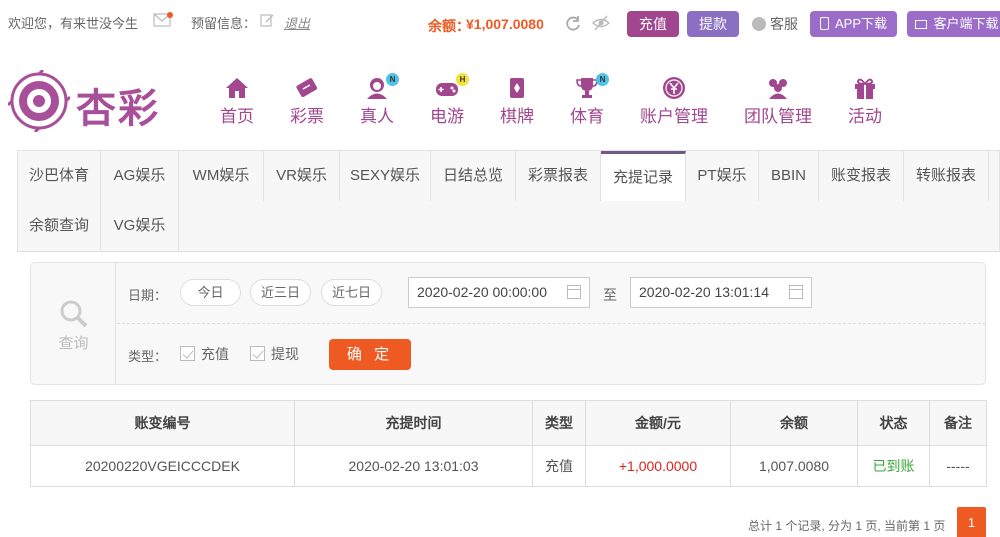  Describe the element at coordinates (958, 423) in the screenshot. I see `column-header: 备注` at that location.